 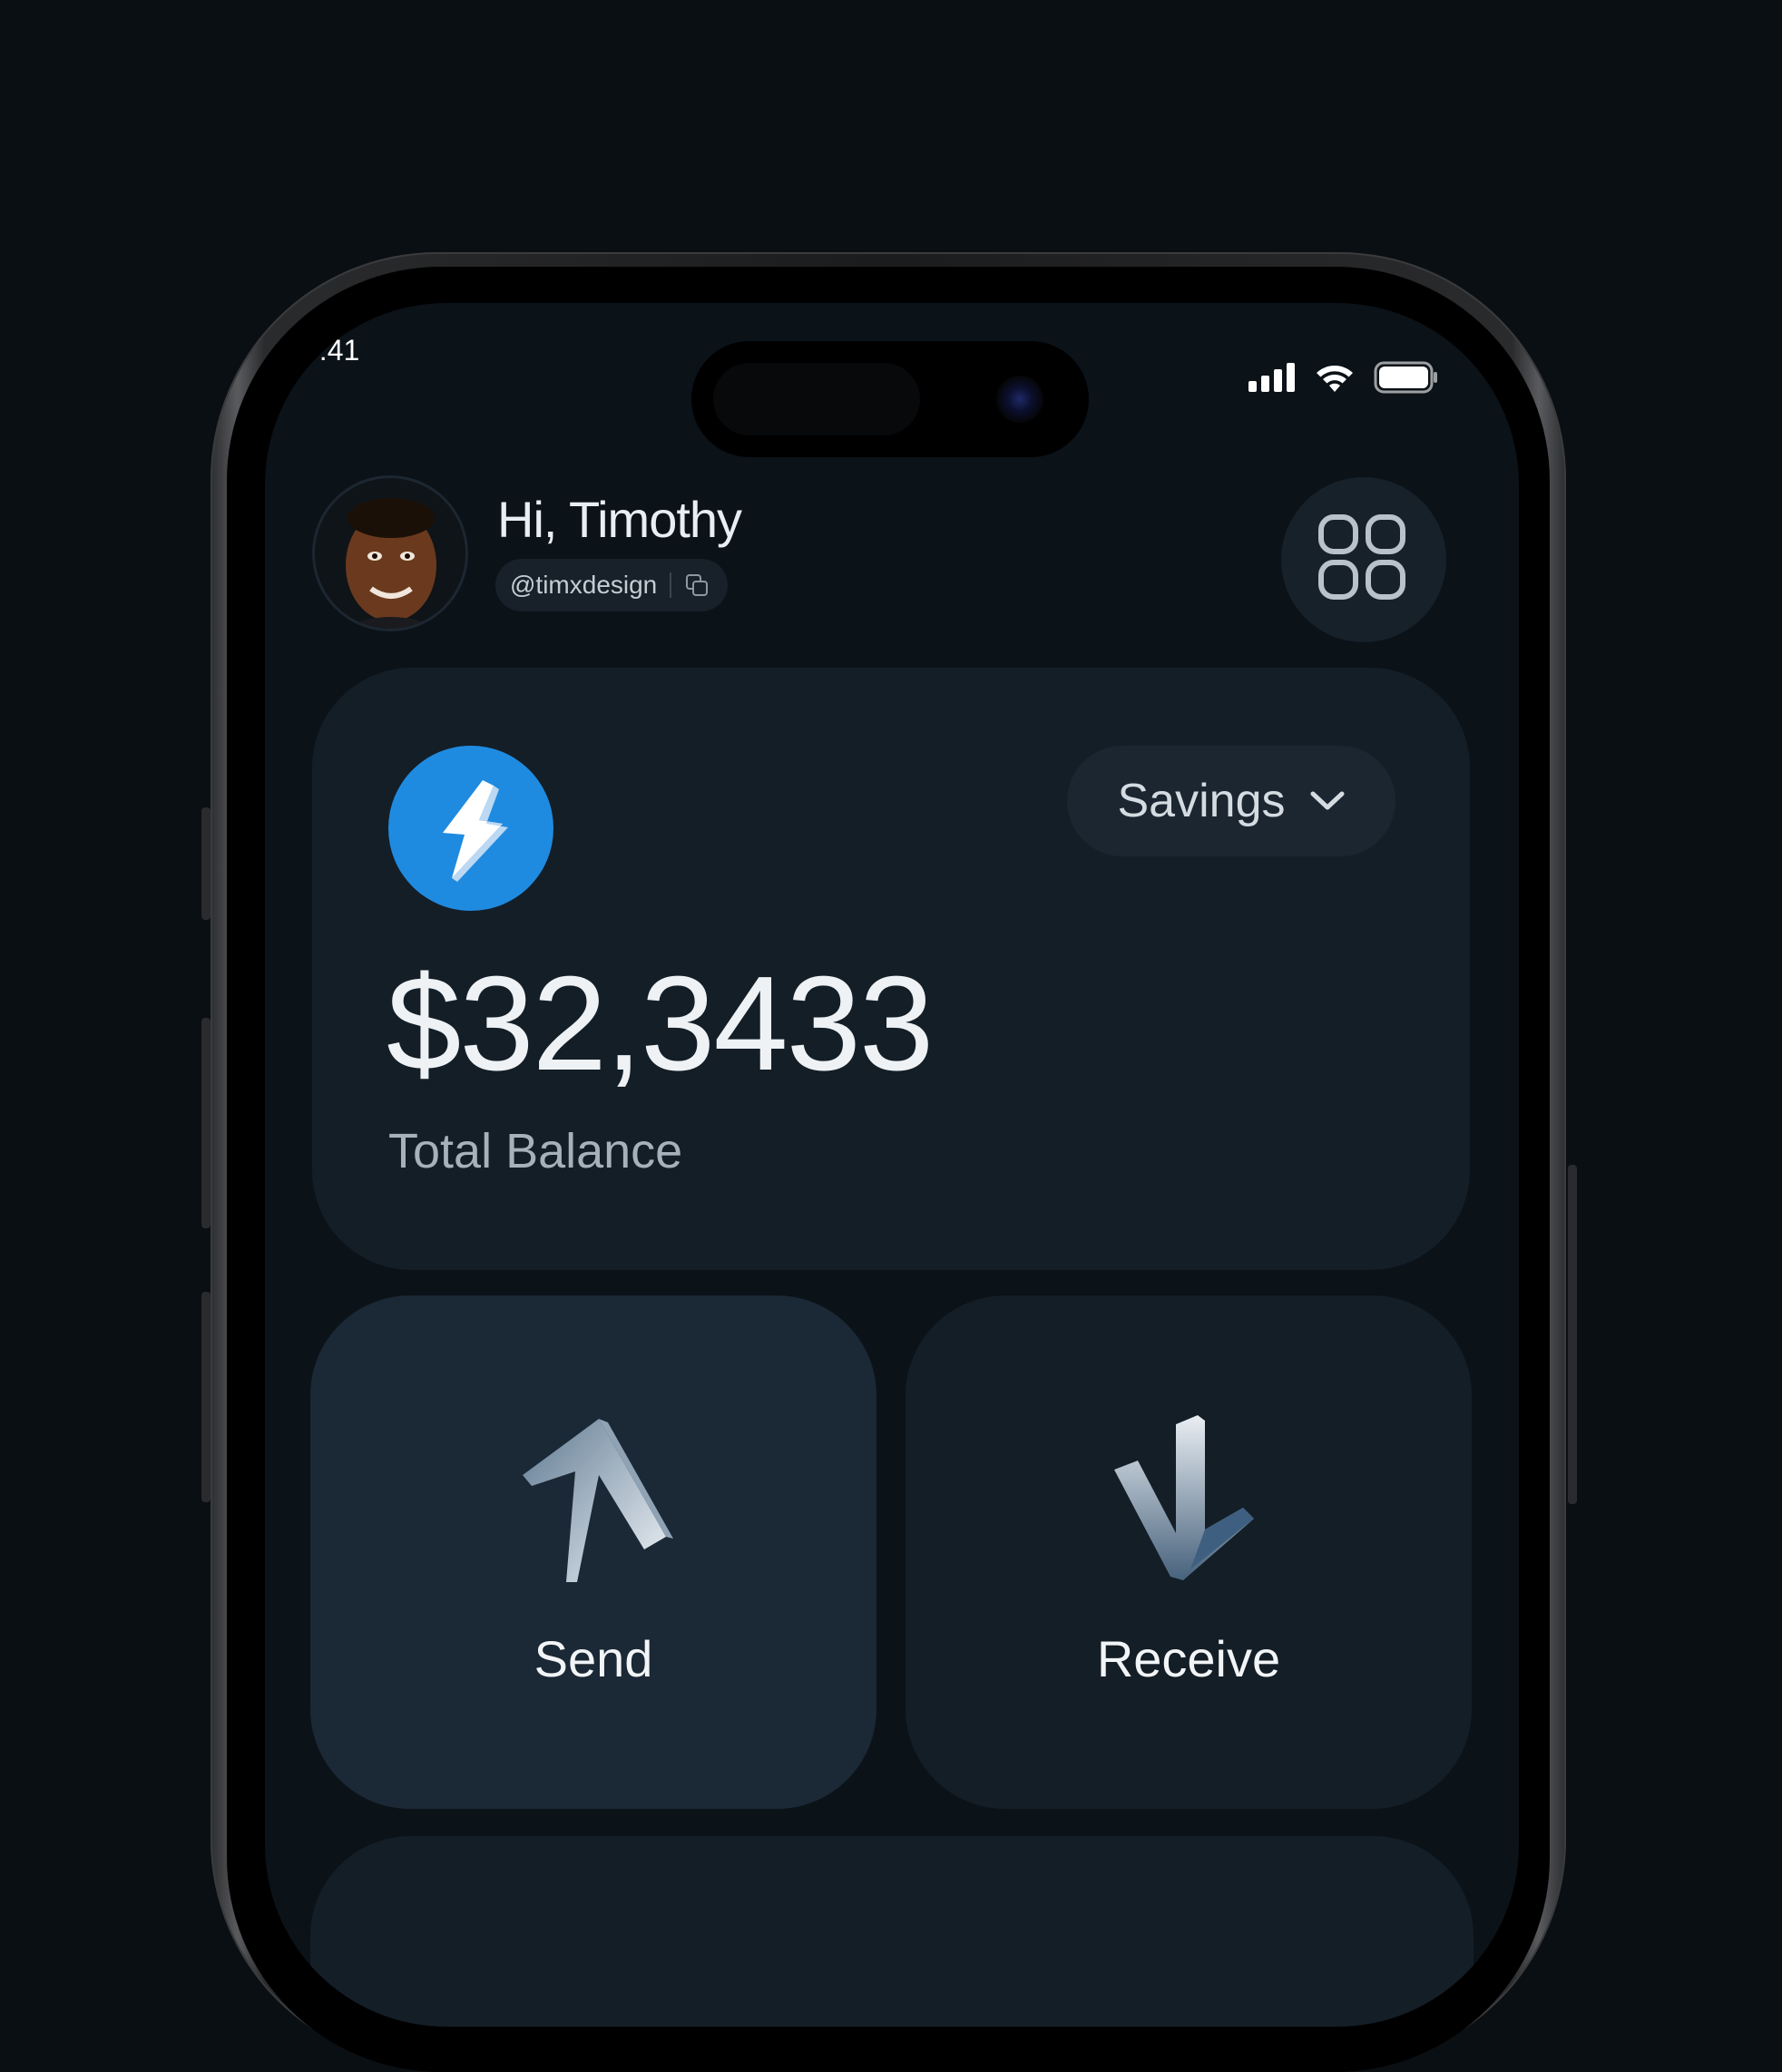 What do you see at coordinates (1272, 377) in the screenshot?
I see `signal-icon` at bounding box center [1272, 377].